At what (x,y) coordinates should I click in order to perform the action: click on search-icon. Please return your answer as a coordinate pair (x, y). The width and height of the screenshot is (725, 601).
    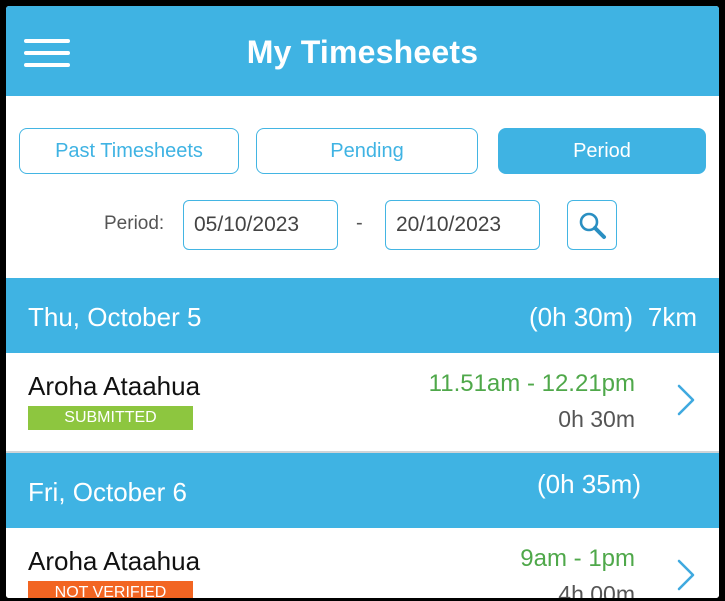
    Looking at the image, I should click on (592, 225).